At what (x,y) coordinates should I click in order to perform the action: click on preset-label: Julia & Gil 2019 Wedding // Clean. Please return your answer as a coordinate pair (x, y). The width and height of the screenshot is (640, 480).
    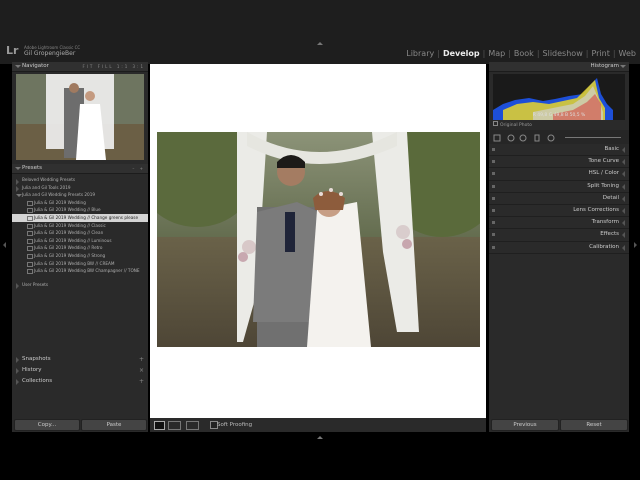
    Looking at the image, I should click on (69, 233).